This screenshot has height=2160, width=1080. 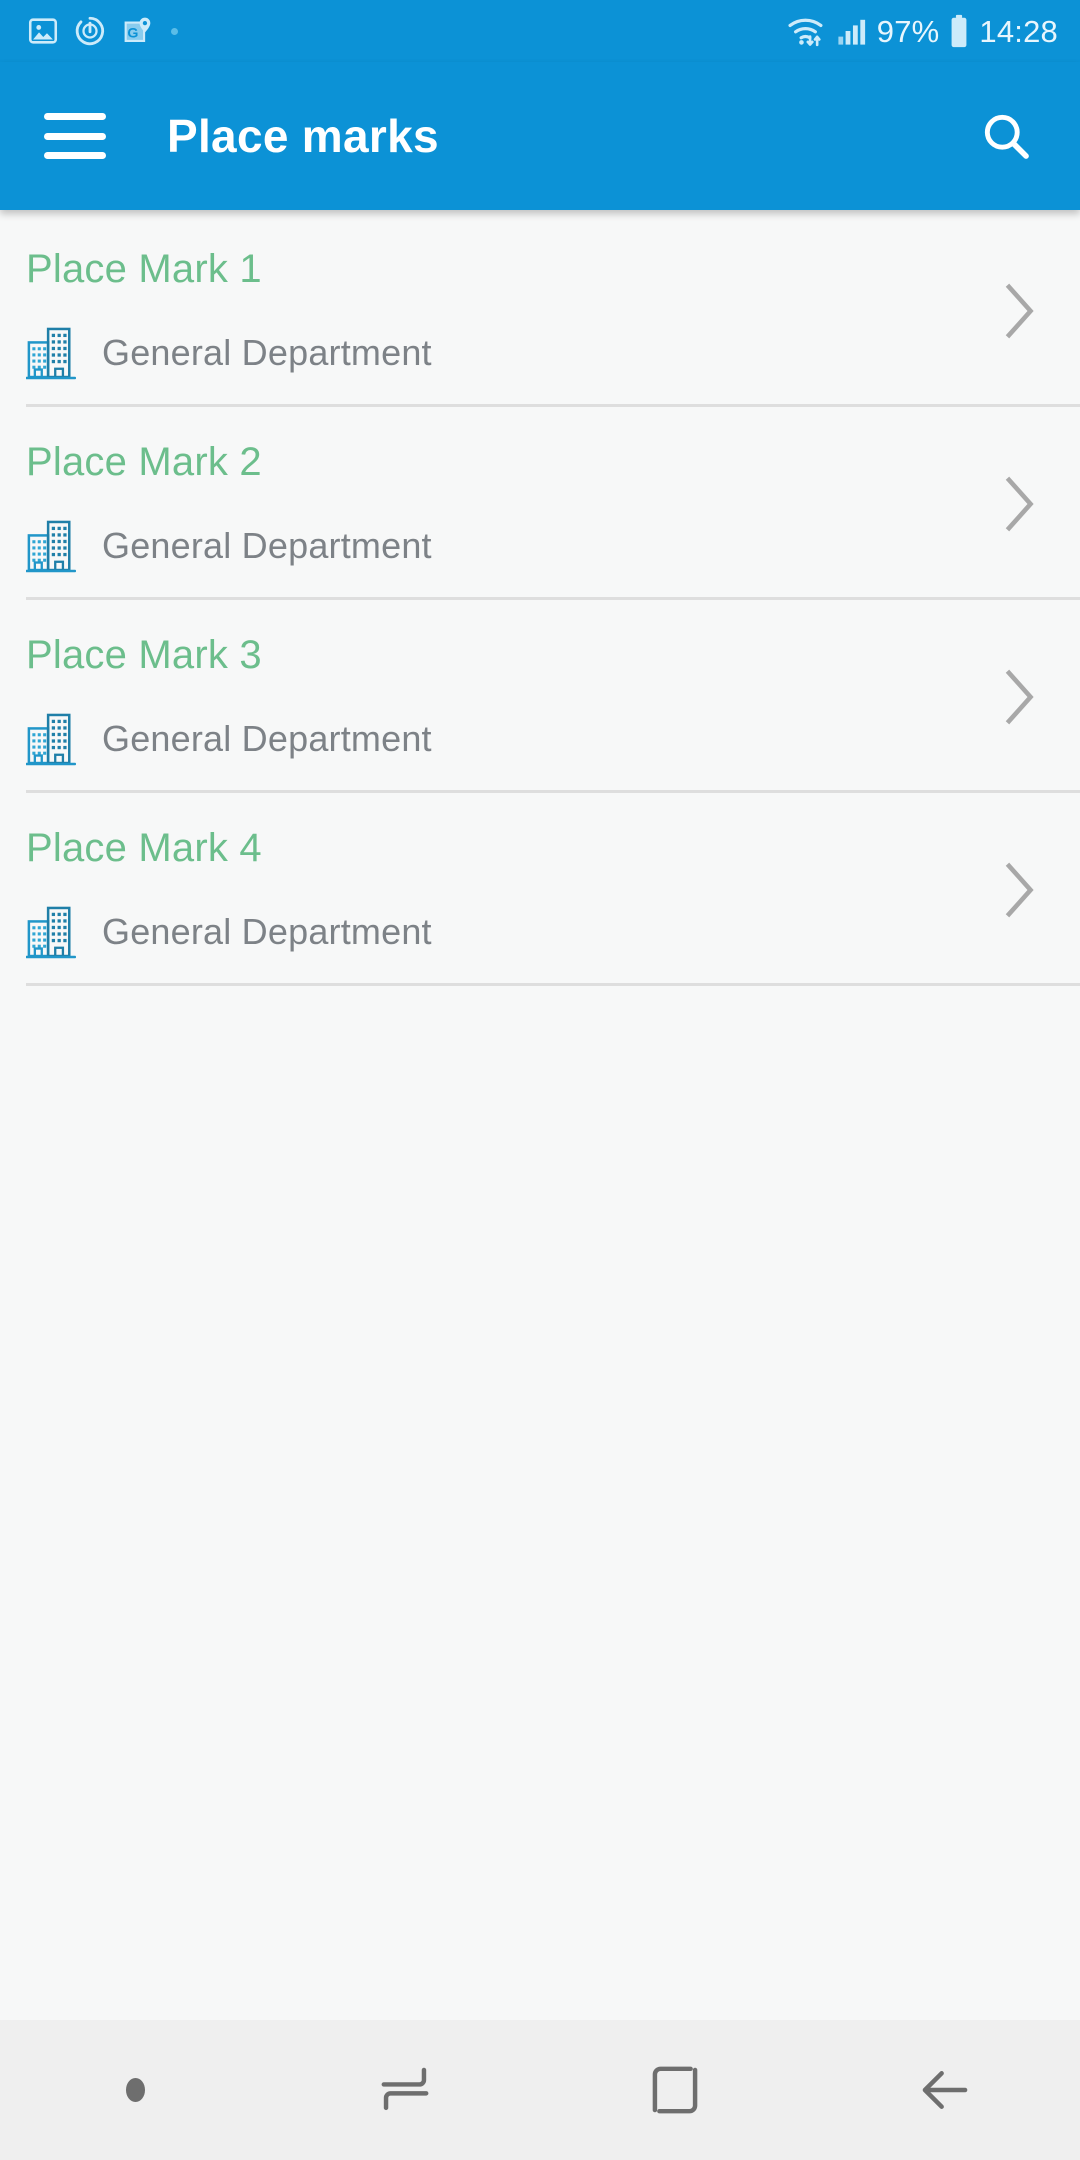 I want to click on recents-icon, so click(x=405, y=2089).